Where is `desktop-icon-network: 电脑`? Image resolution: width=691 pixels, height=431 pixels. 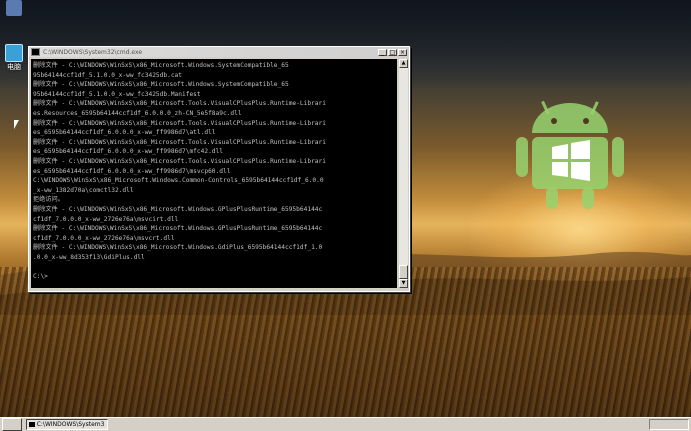
desktop-icon-network: 电脑 is located at coordinates (14, 58).